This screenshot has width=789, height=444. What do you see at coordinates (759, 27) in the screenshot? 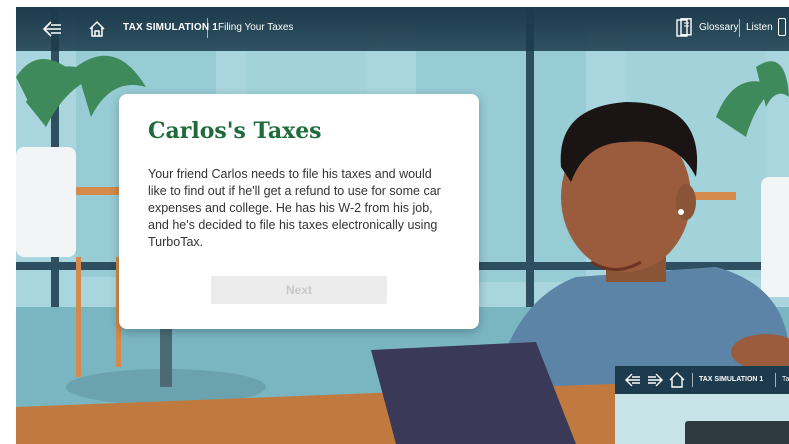
I see `listen-link: Listen` at bounding box center [759, 27].